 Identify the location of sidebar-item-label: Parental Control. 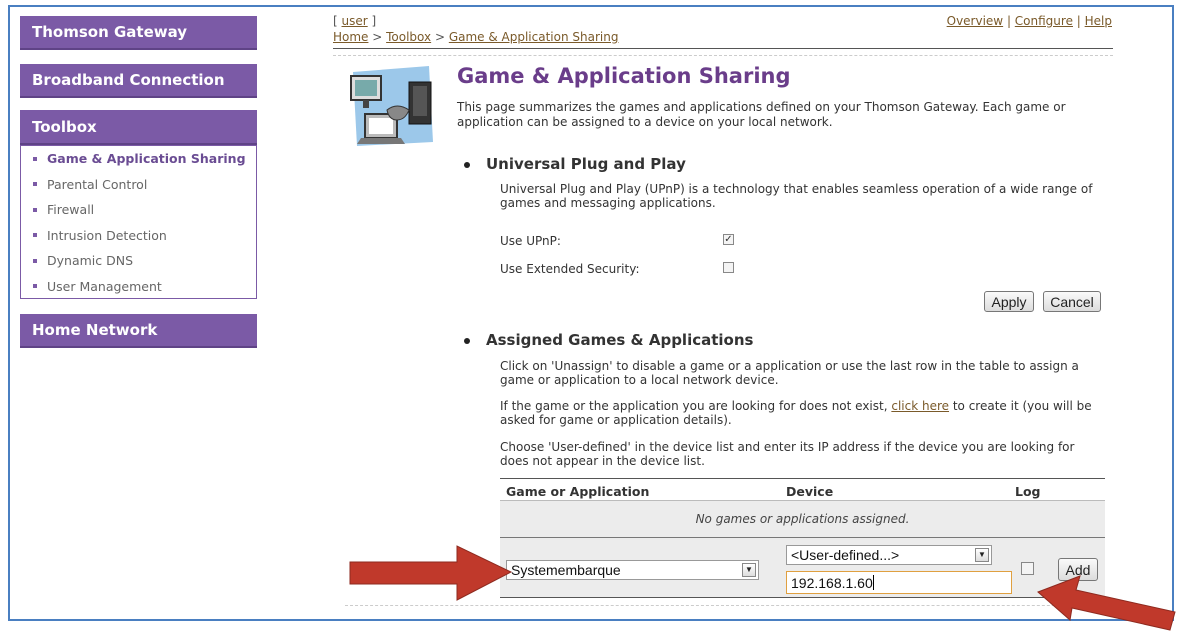
(97, 184).